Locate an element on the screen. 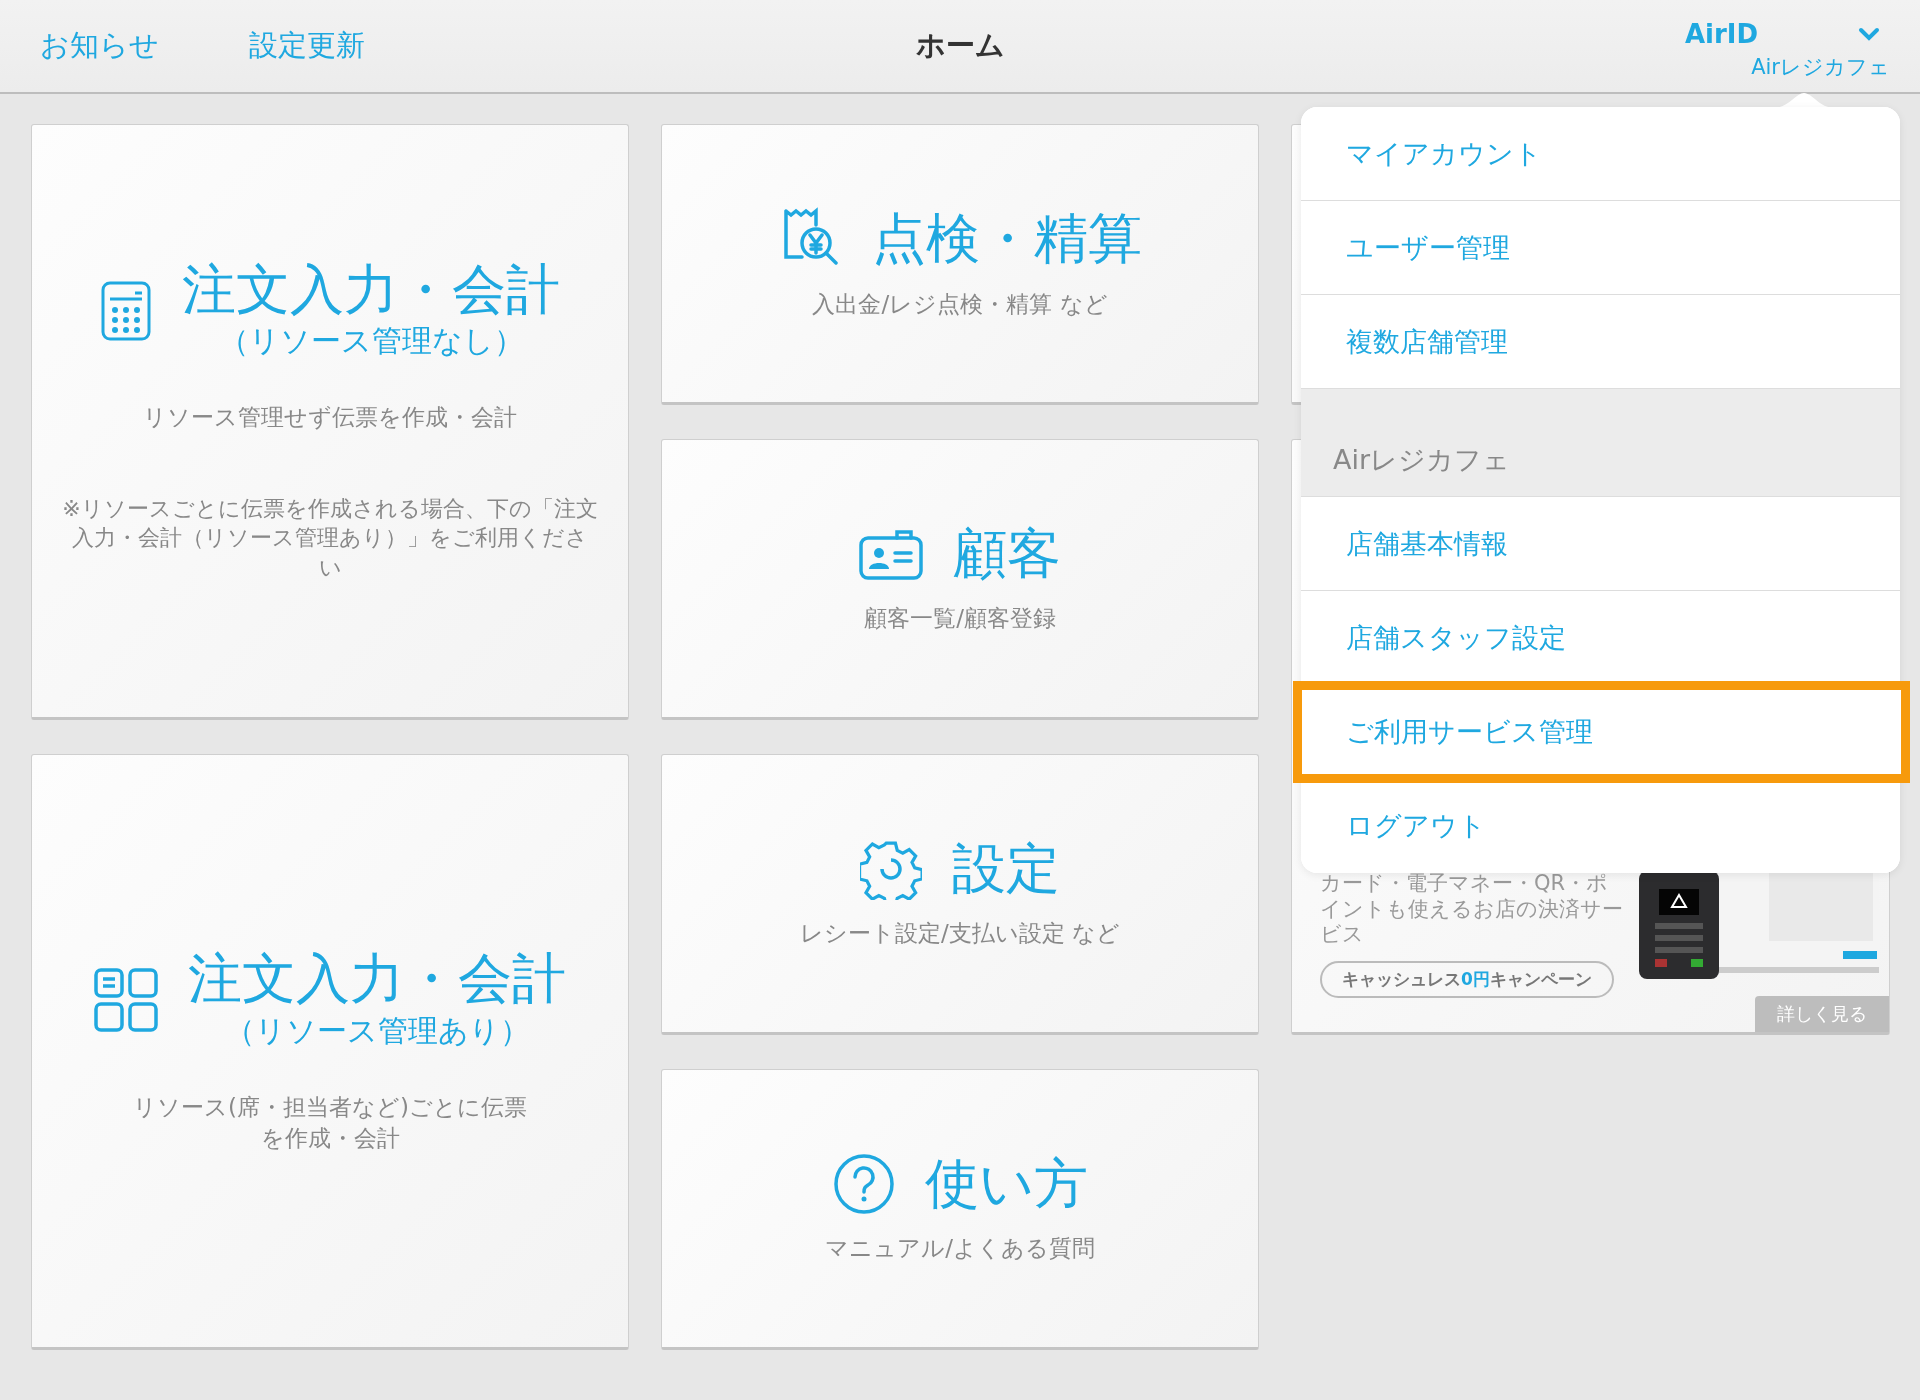  card-title: 設定 is located at coordinates (1006, 868).